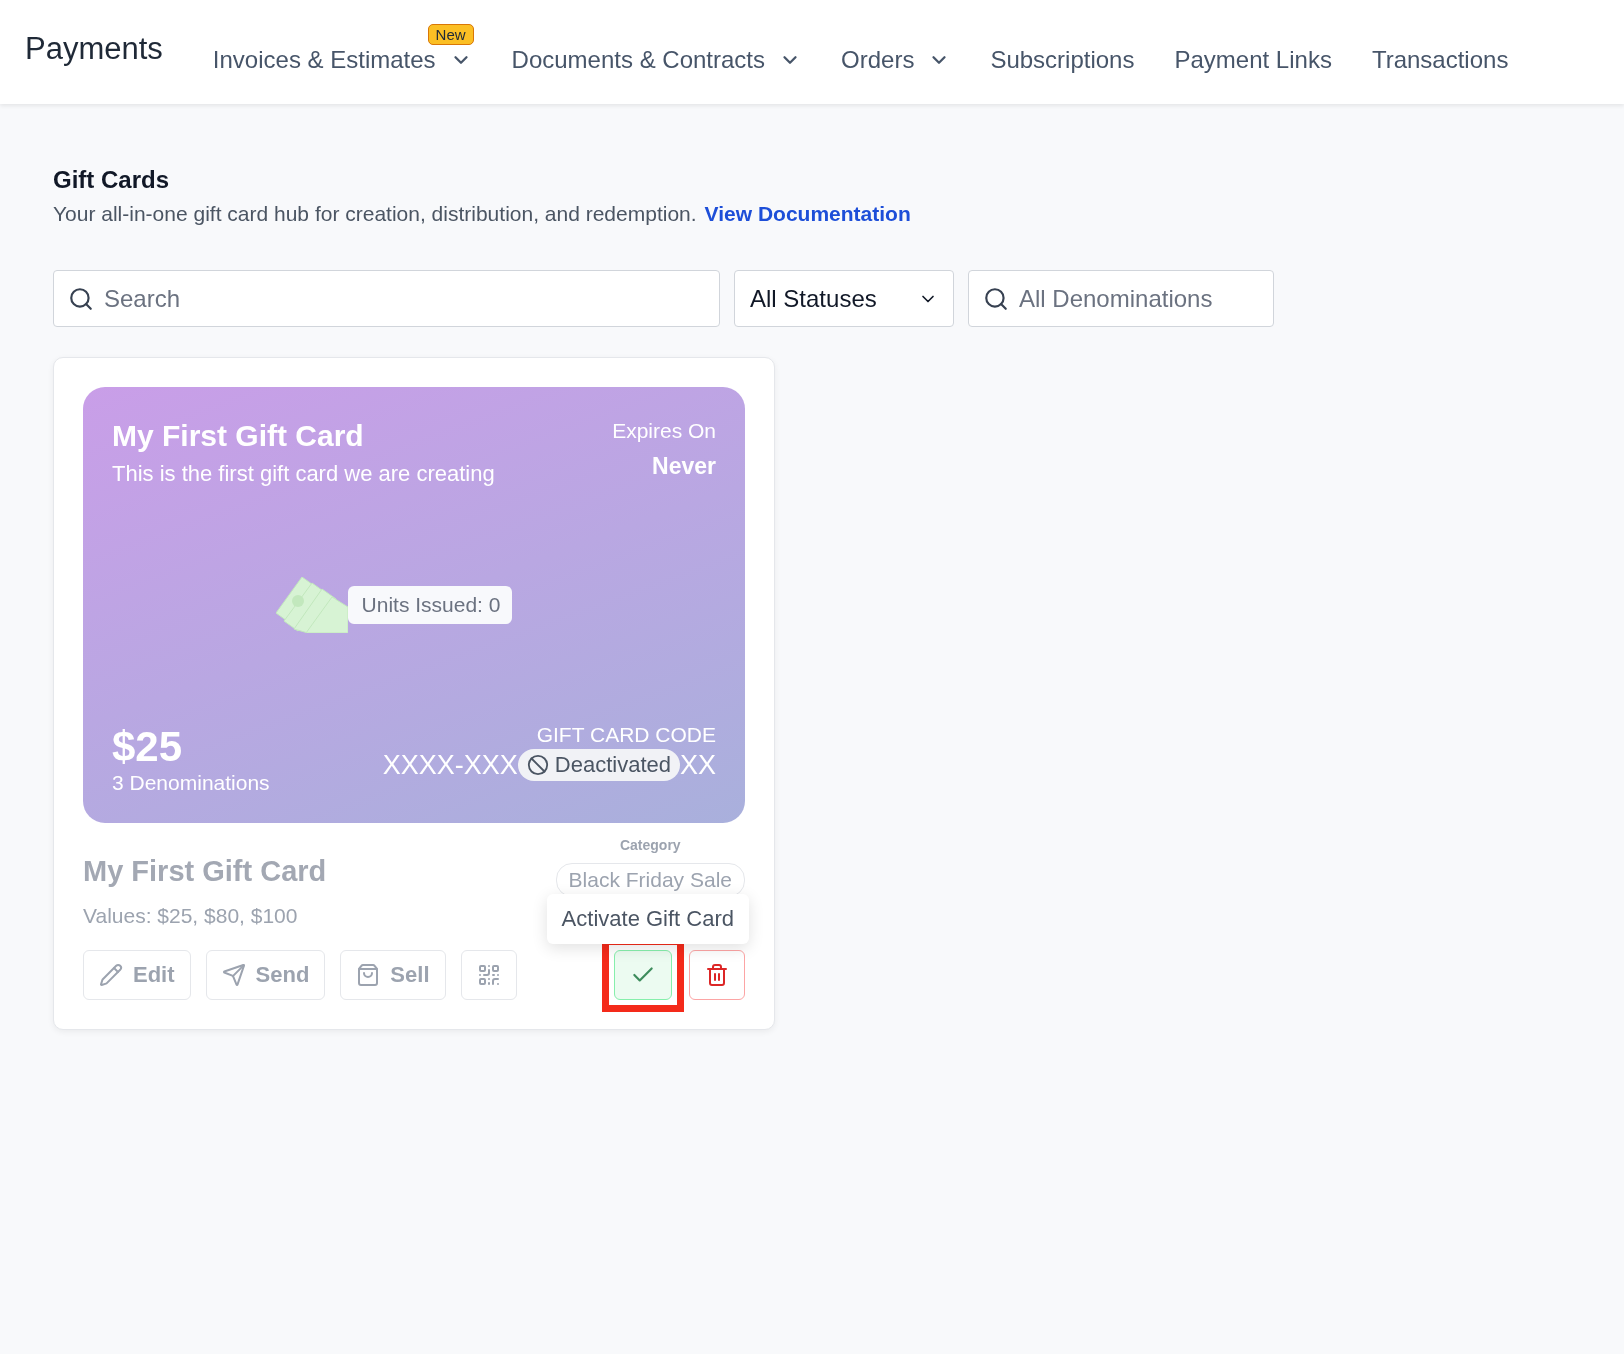  Describe the element at coordinates (537, 765) in the screenshot. I see `ban-icon` at that location.